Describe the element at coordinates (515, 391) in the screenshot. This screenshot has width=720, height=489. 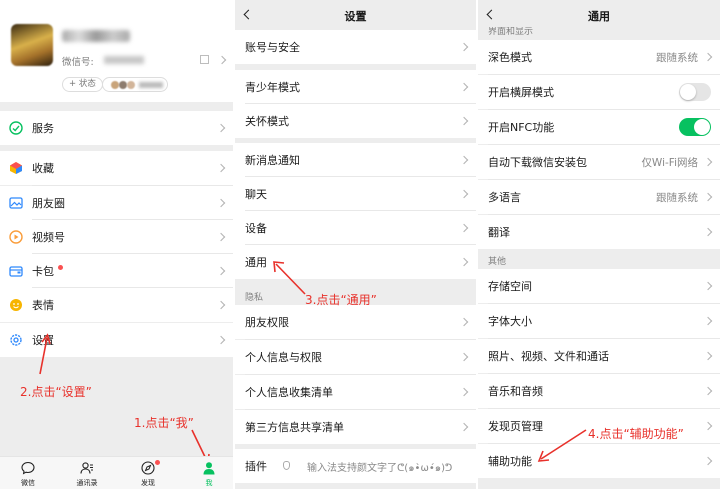
I see `item-label: 音乐和音频` at that location.